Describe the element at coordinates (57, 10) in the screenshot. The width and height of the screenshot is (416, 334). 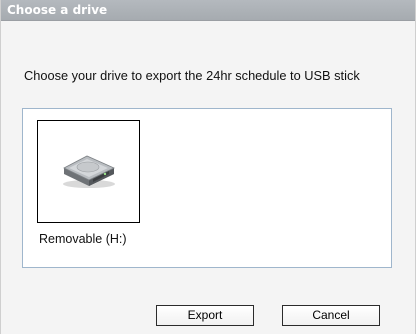
I see `dialog-title: Choose a drive` at that location.